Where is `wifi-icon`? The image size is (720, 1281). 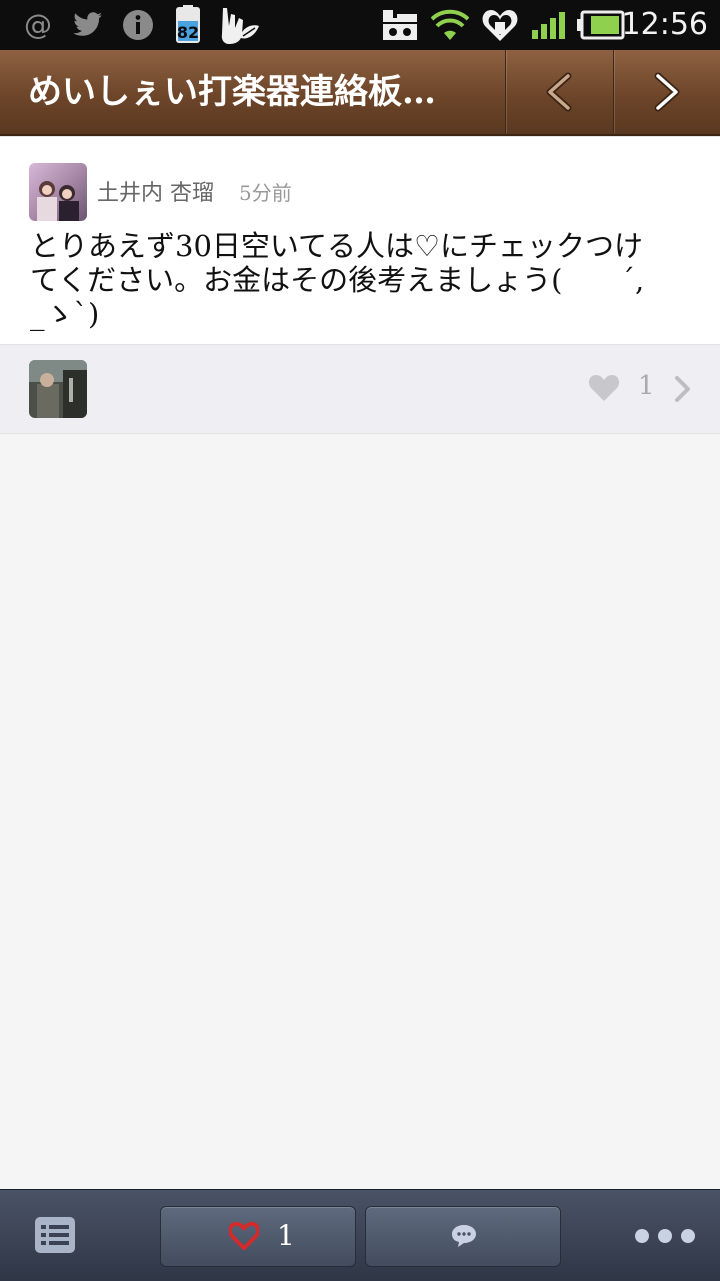
wifi-icon is located at coordinates (450, 25).